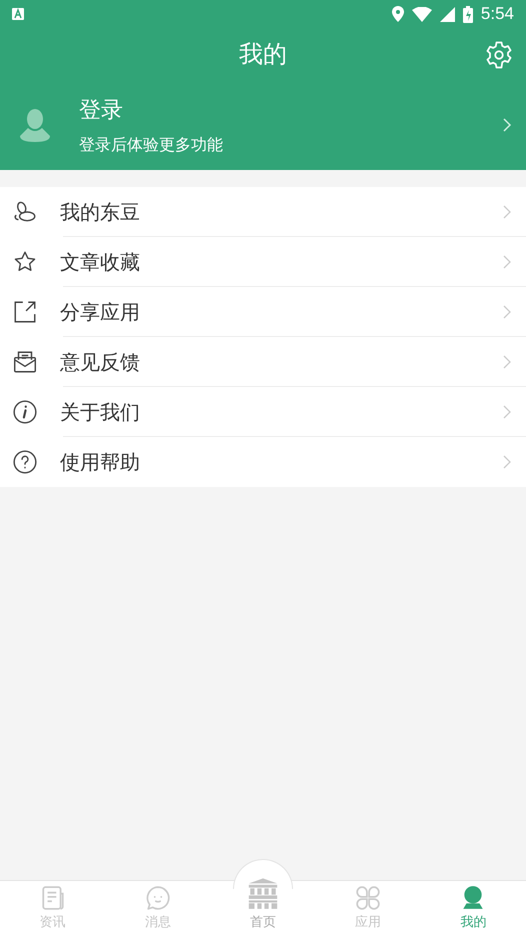 The width and height of the screenshot is (526, 936). I want to click on share-icon, so click(25, 312).